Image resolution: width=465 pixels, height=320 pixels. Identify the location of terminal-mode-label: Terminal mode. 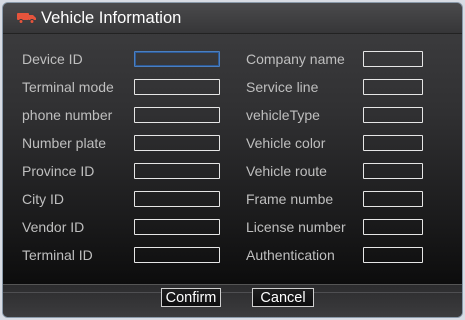
(68, 87).